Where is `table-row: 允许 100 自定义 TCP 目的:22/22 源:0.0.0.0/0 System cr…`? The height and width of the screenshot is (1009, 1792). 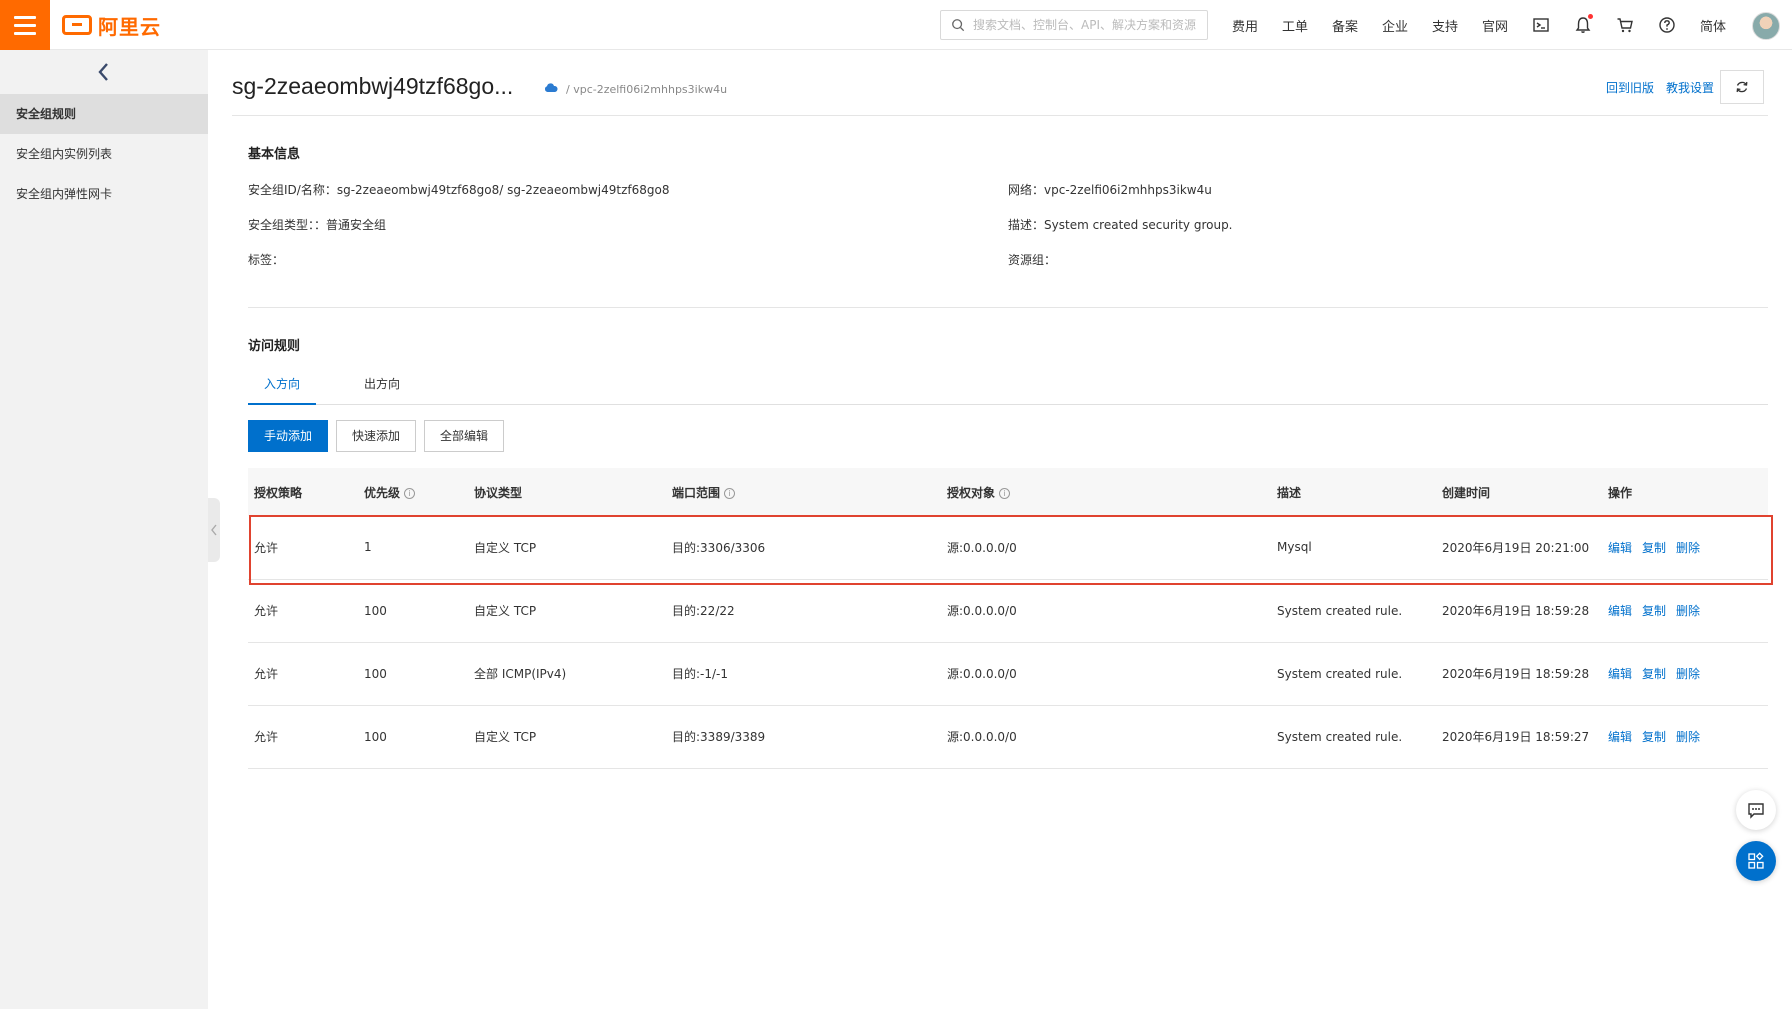 table-row: 允许 100 自定义 TCP 目的:22/22 源:0.0.0.0/0 System cr… is located at coordinates (1008, 611).